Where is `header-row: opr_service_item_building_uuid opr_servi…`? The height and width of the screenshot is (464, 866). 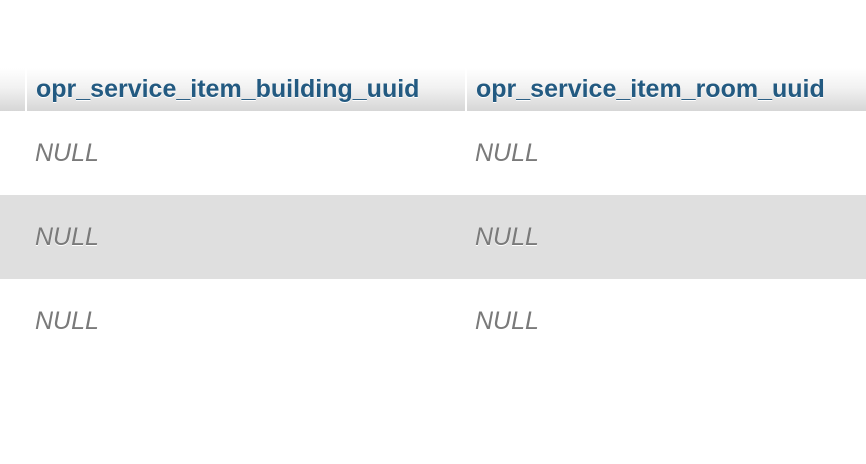 header-row: opr_service_item_building_uuid opr_servi… is located at coordinates (433, 89).